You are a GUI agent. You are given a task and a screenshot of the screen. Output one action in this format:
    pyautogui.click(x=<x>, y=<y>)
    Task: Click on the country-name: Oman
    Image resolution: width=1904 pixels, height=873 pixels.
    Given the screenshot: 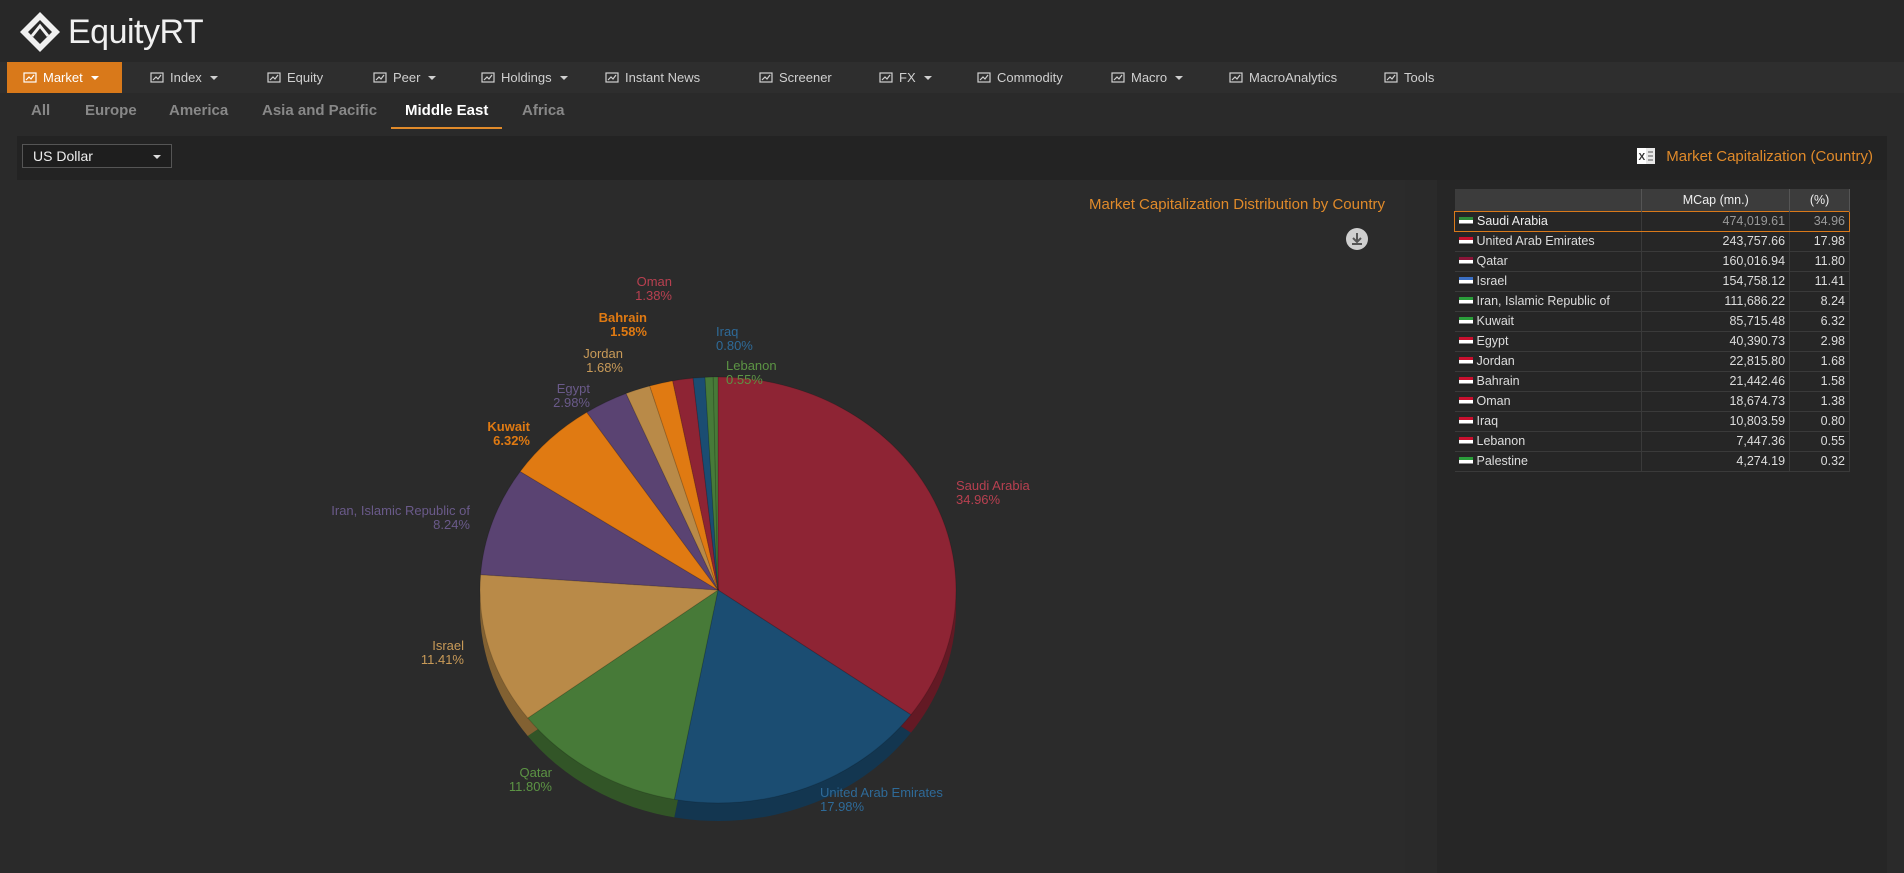 What is the action you would take?
    pyautogui.click(x=1493, y=401)
    